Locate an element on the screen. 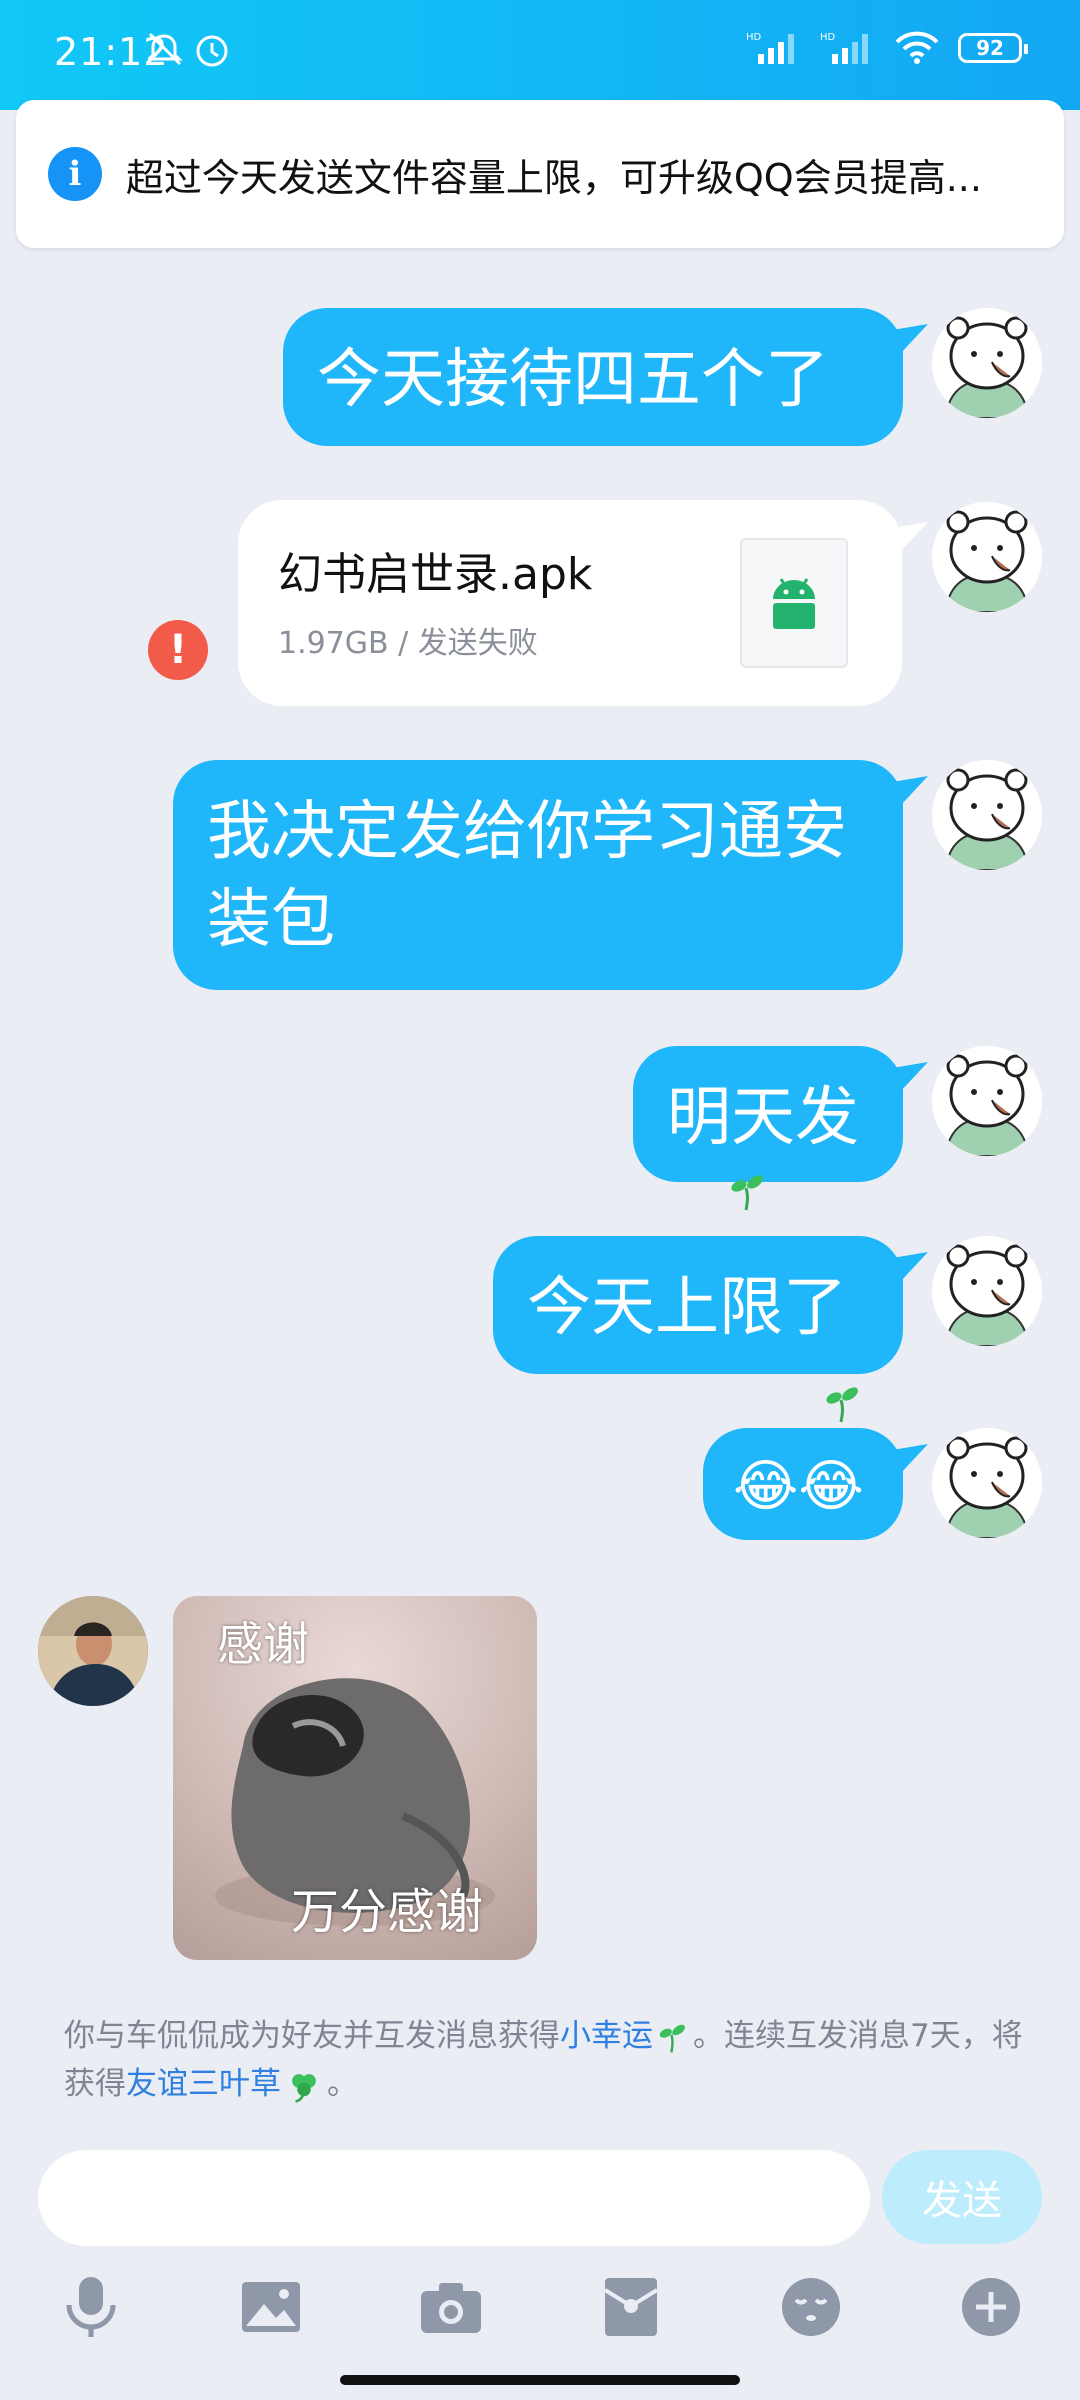 This screenshot has height=2400, width=1080. camera-icon is located at coordinates (451, 2308).